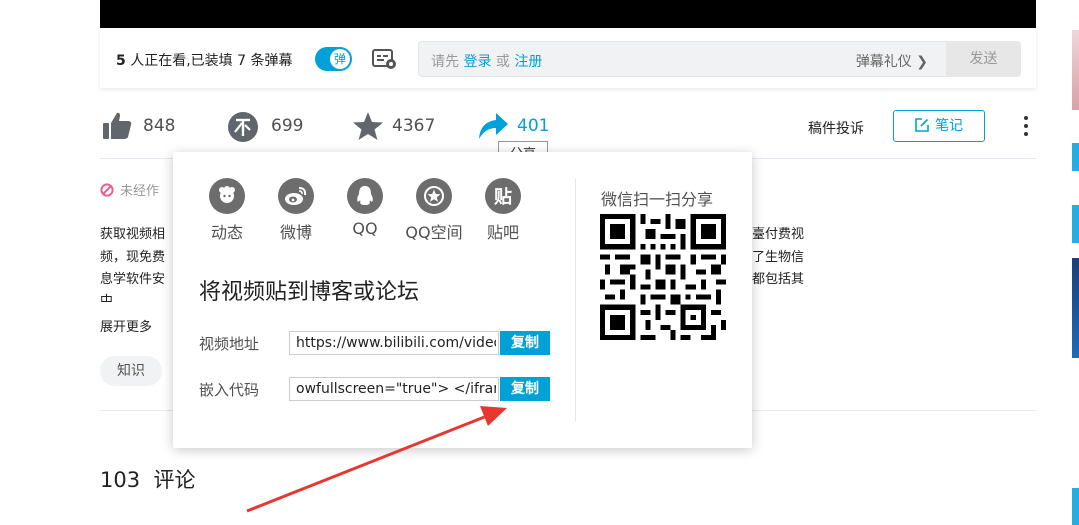  I want to click on wechat-qr-code, so click(663, 277).